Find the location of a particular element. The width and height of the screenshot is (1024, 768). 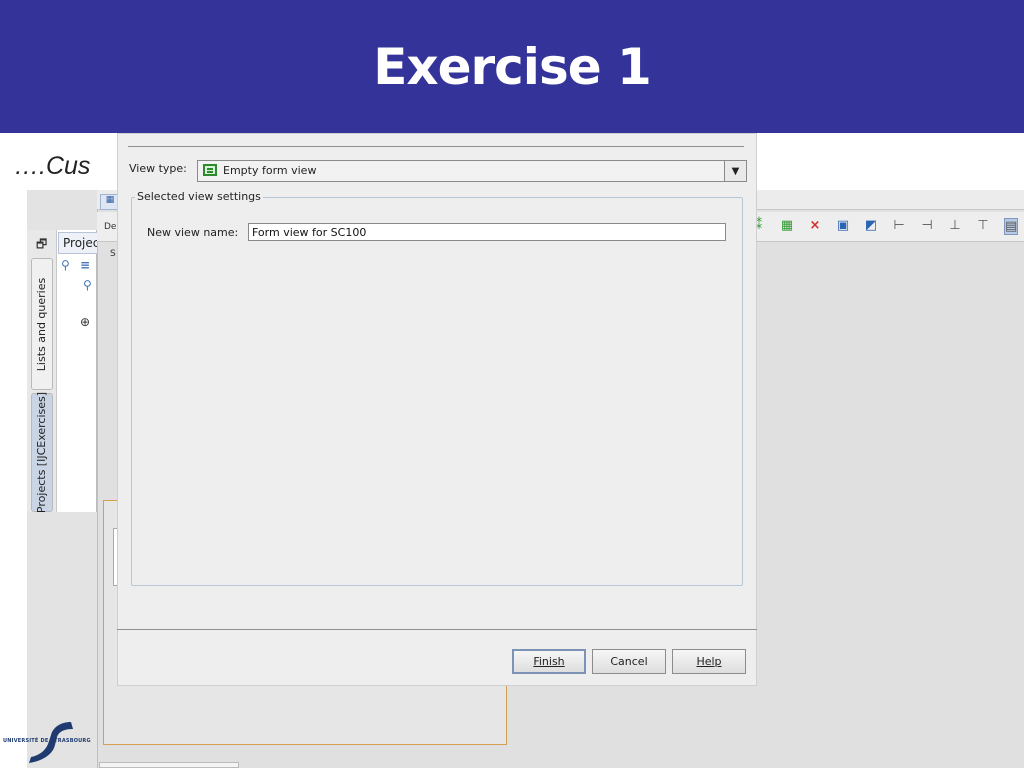

delete-icon: × is located at coordinates (815, 226).